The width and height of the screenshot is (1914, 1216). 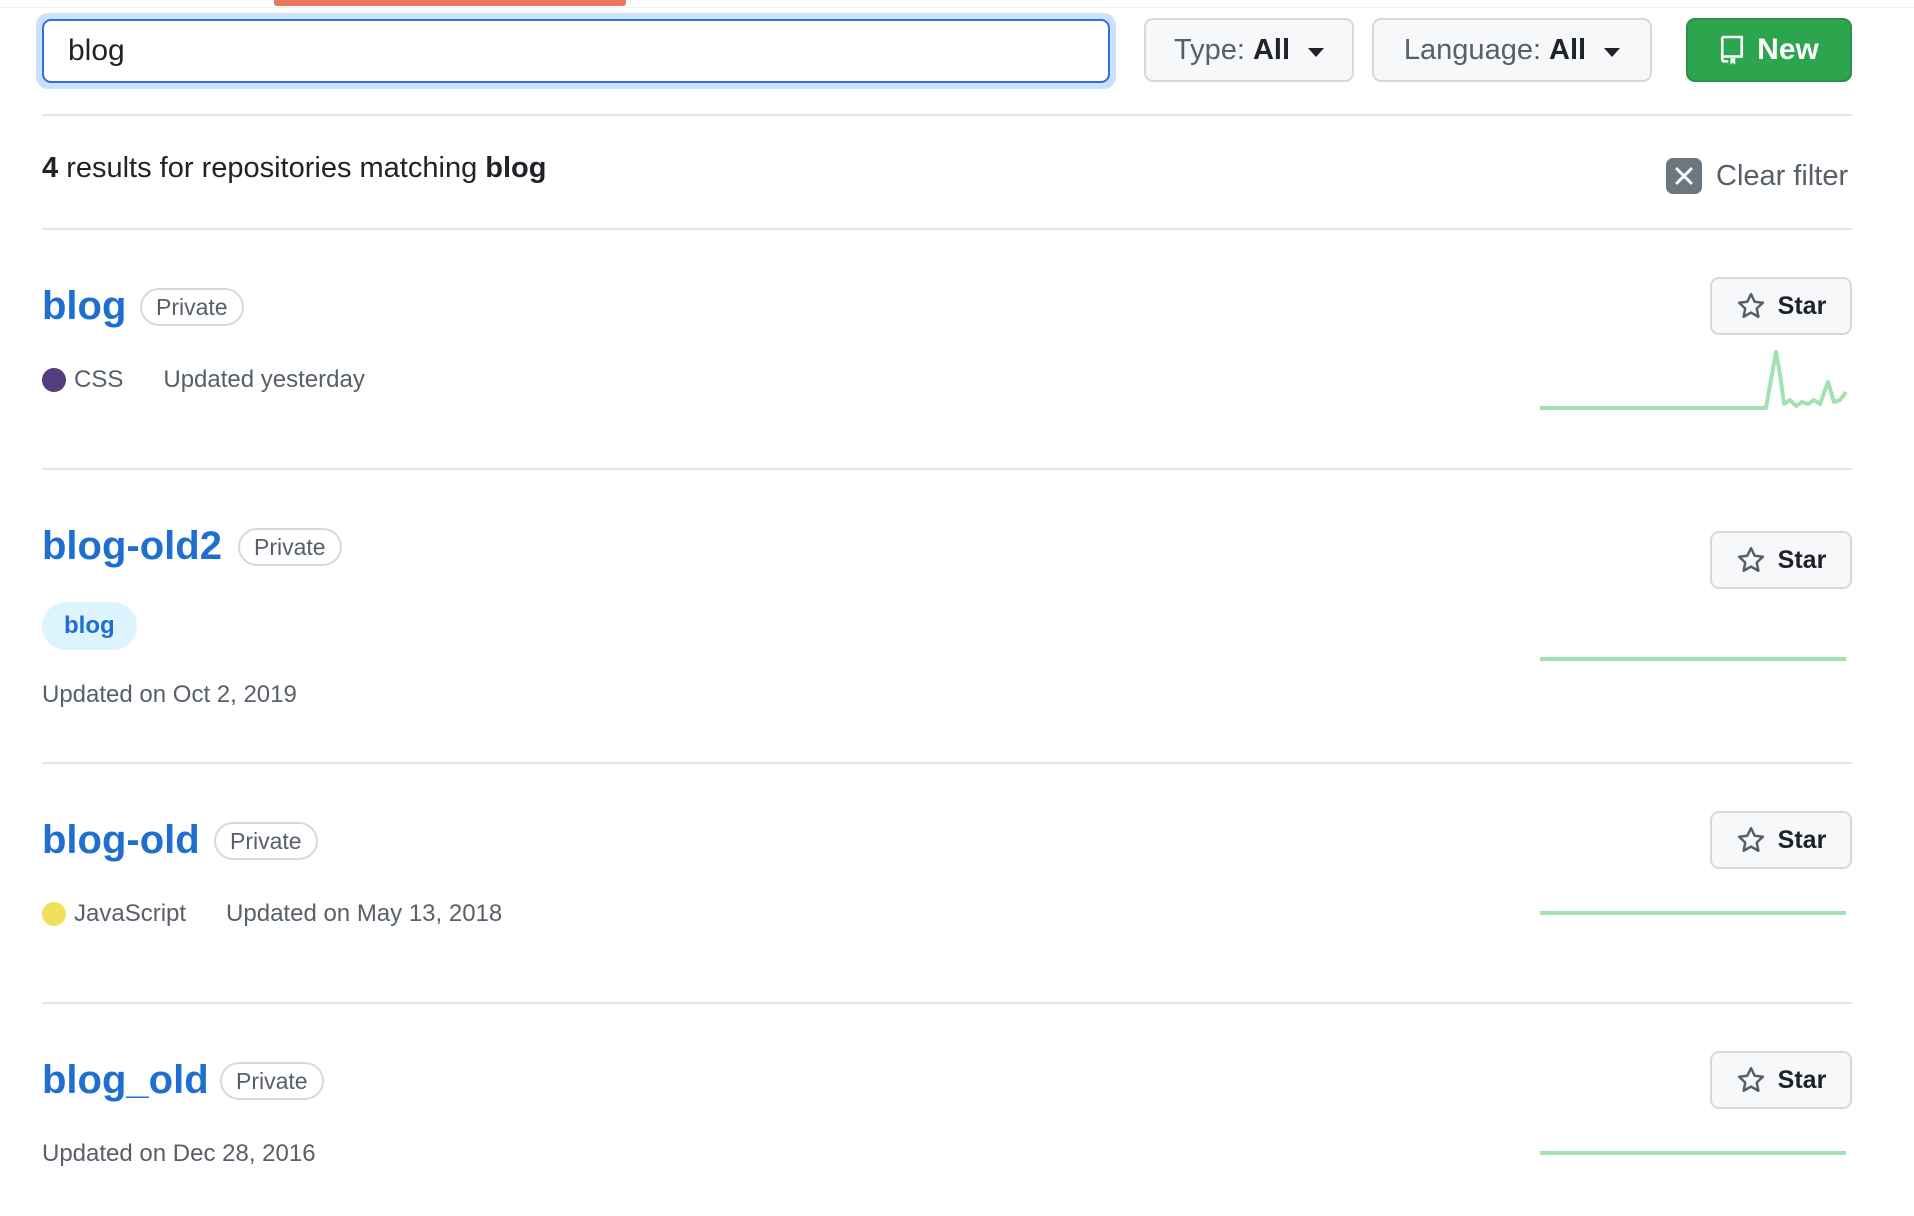 What do you see at coordinates (264, 379) in the screenshot?
I see `repo-updated: Updated yesterday` at bounding box center [264, 379].